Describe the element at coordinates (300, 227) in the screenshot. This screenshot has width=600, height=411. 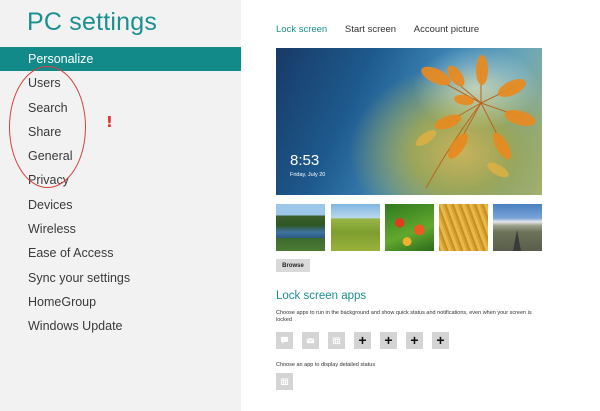
I see `thumbnail-autumn-lake` at that location.